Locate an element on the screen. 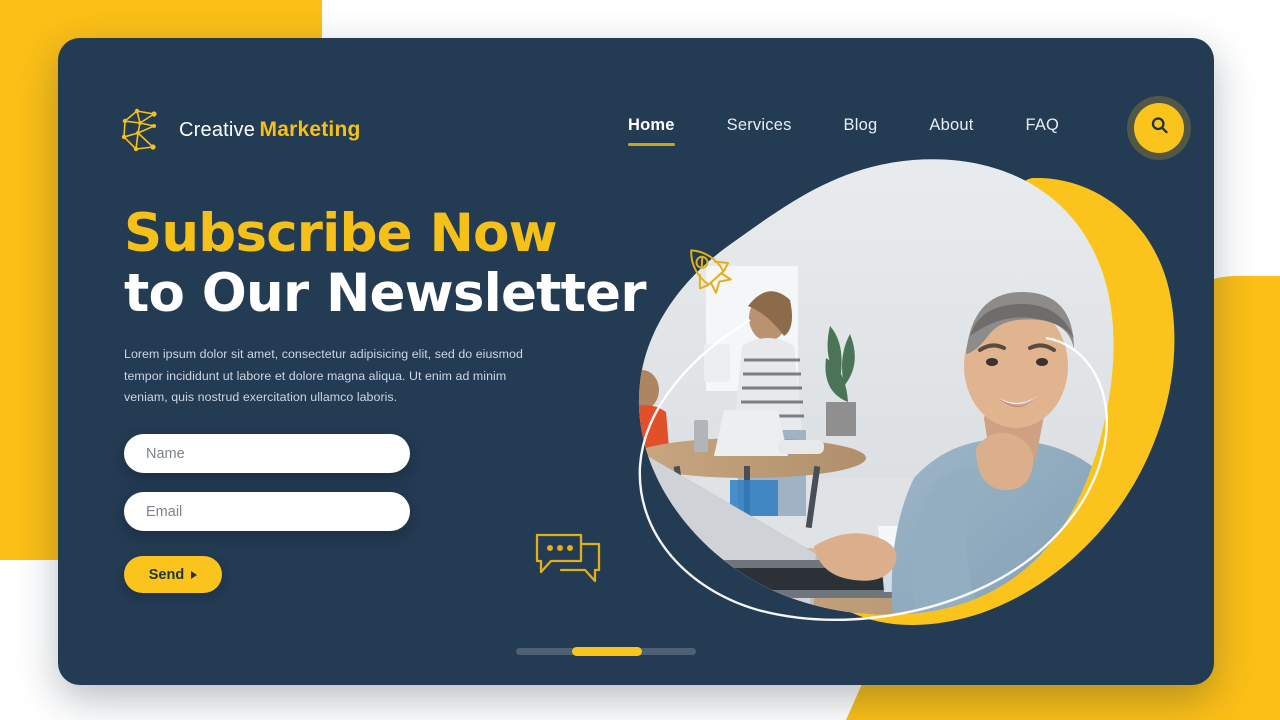  nav-item-faq: FAQ is located at coordinates (1042, 131).